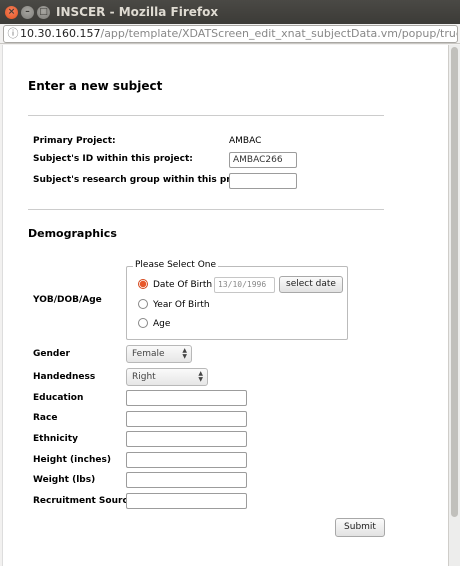  I want to click on primary-project-label: Primary Project:, so click(74, 141).